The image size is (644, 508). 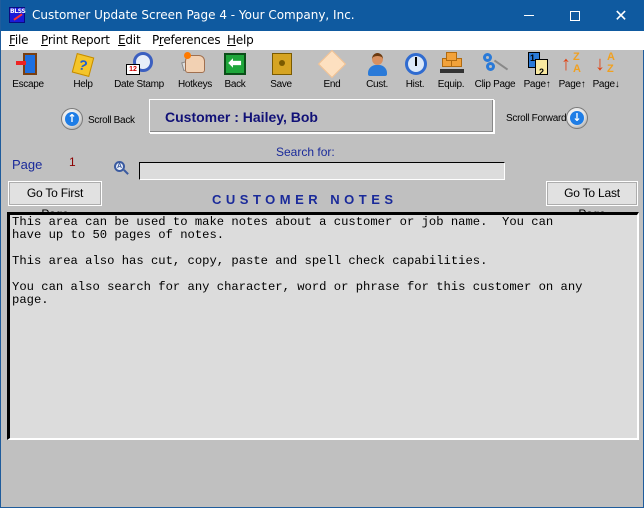 I want to click on sort-down-icon: ↓ AZ, so click(x=605, y=63).